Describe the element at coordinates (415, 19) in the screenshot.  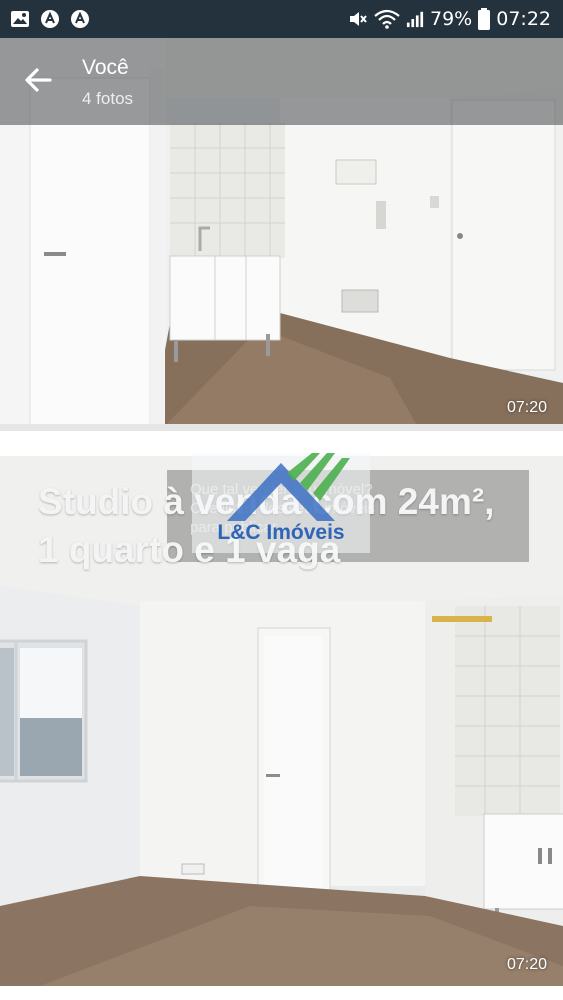
I see `signal-icon` at that location.